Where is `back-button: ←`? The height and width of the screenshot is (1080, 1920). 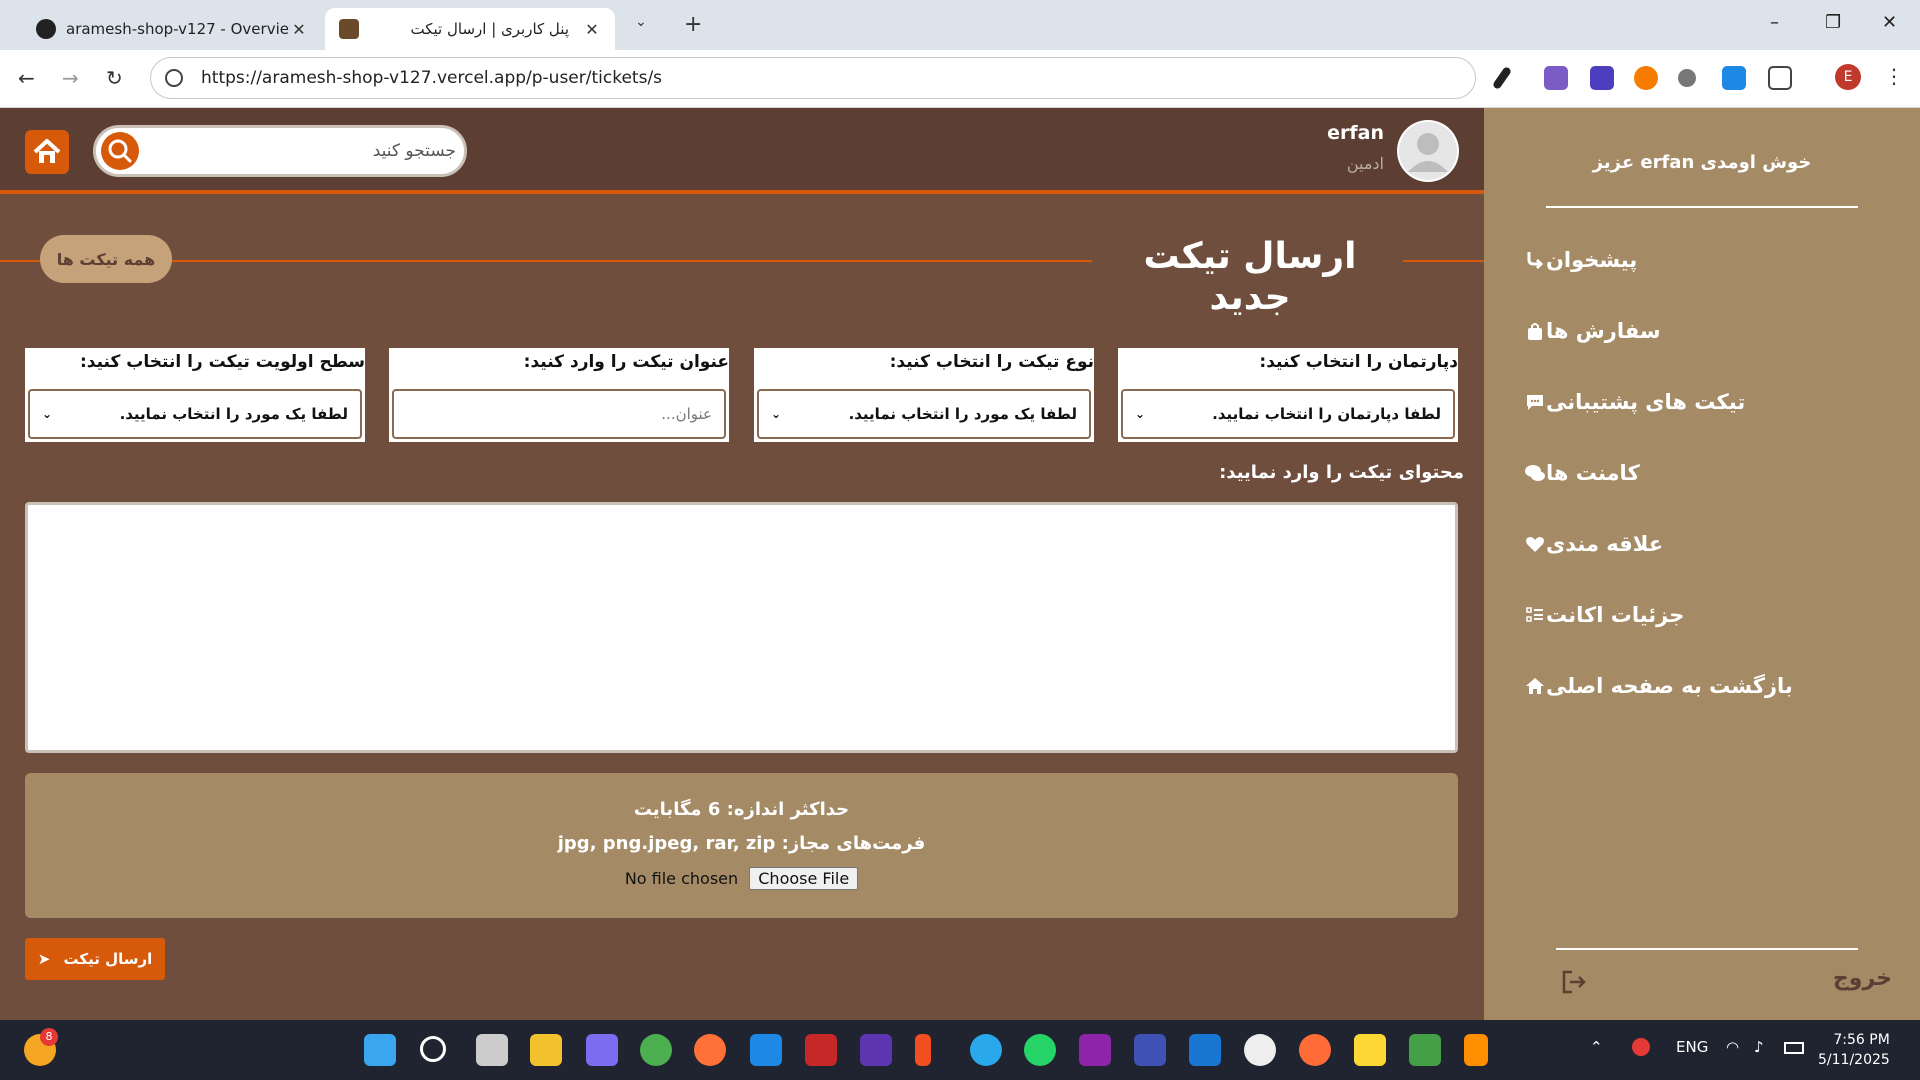
back-button: ← is located at coordinates (26, 78).